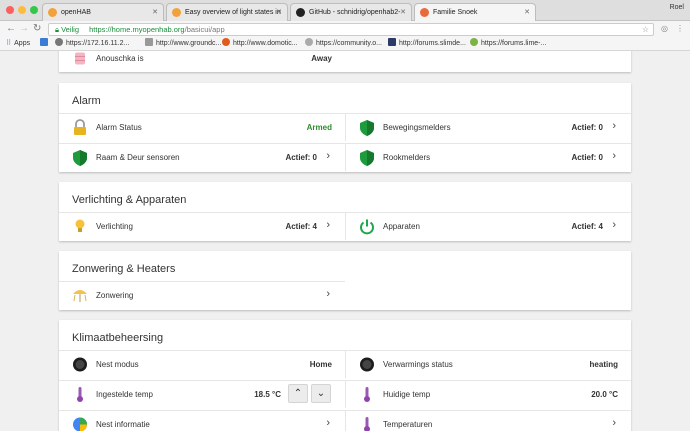 The image size is (690, 431). I want to click on bewegingsmelders-row: Bewegingsmelders Actief: 0 ›, so click(488, 127).